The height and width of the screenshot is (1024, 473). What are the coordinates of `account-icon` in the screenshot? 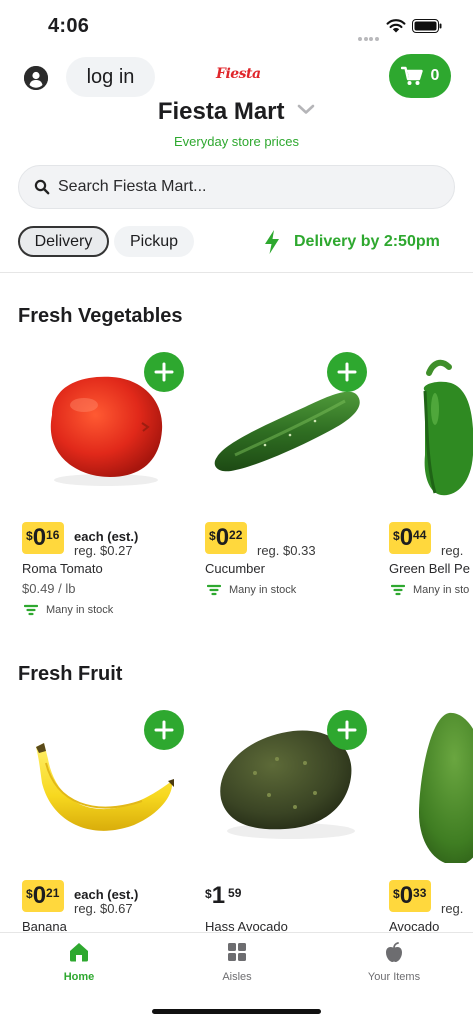 It's located at (36, 78).